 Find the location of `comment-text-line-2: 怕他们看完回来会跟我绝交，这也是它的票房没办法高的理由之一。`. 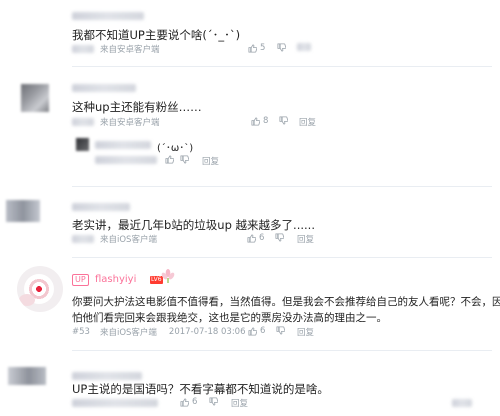

comment-text-line-2: 怕他们看完回来会跟我绝交，这也是它的票房没办法高的理由之一。 is located at coordinates (229, 318).